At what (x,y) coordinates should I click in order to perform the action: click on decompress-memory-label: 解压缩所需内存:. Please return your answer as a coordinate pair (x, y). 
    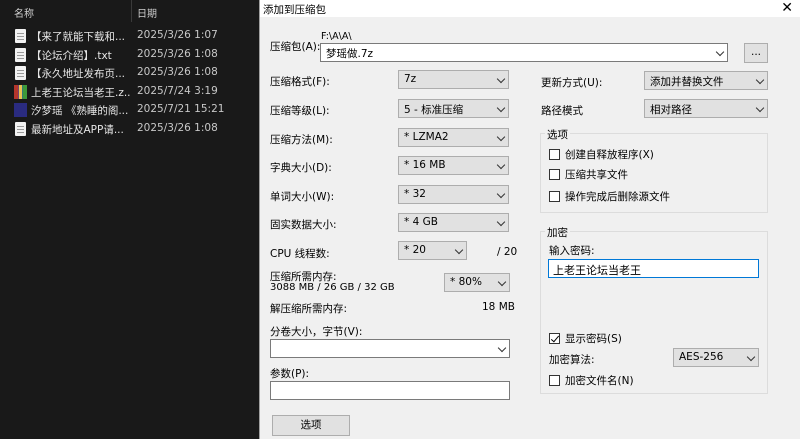
    Looking at the image, I should click on (309, 309).